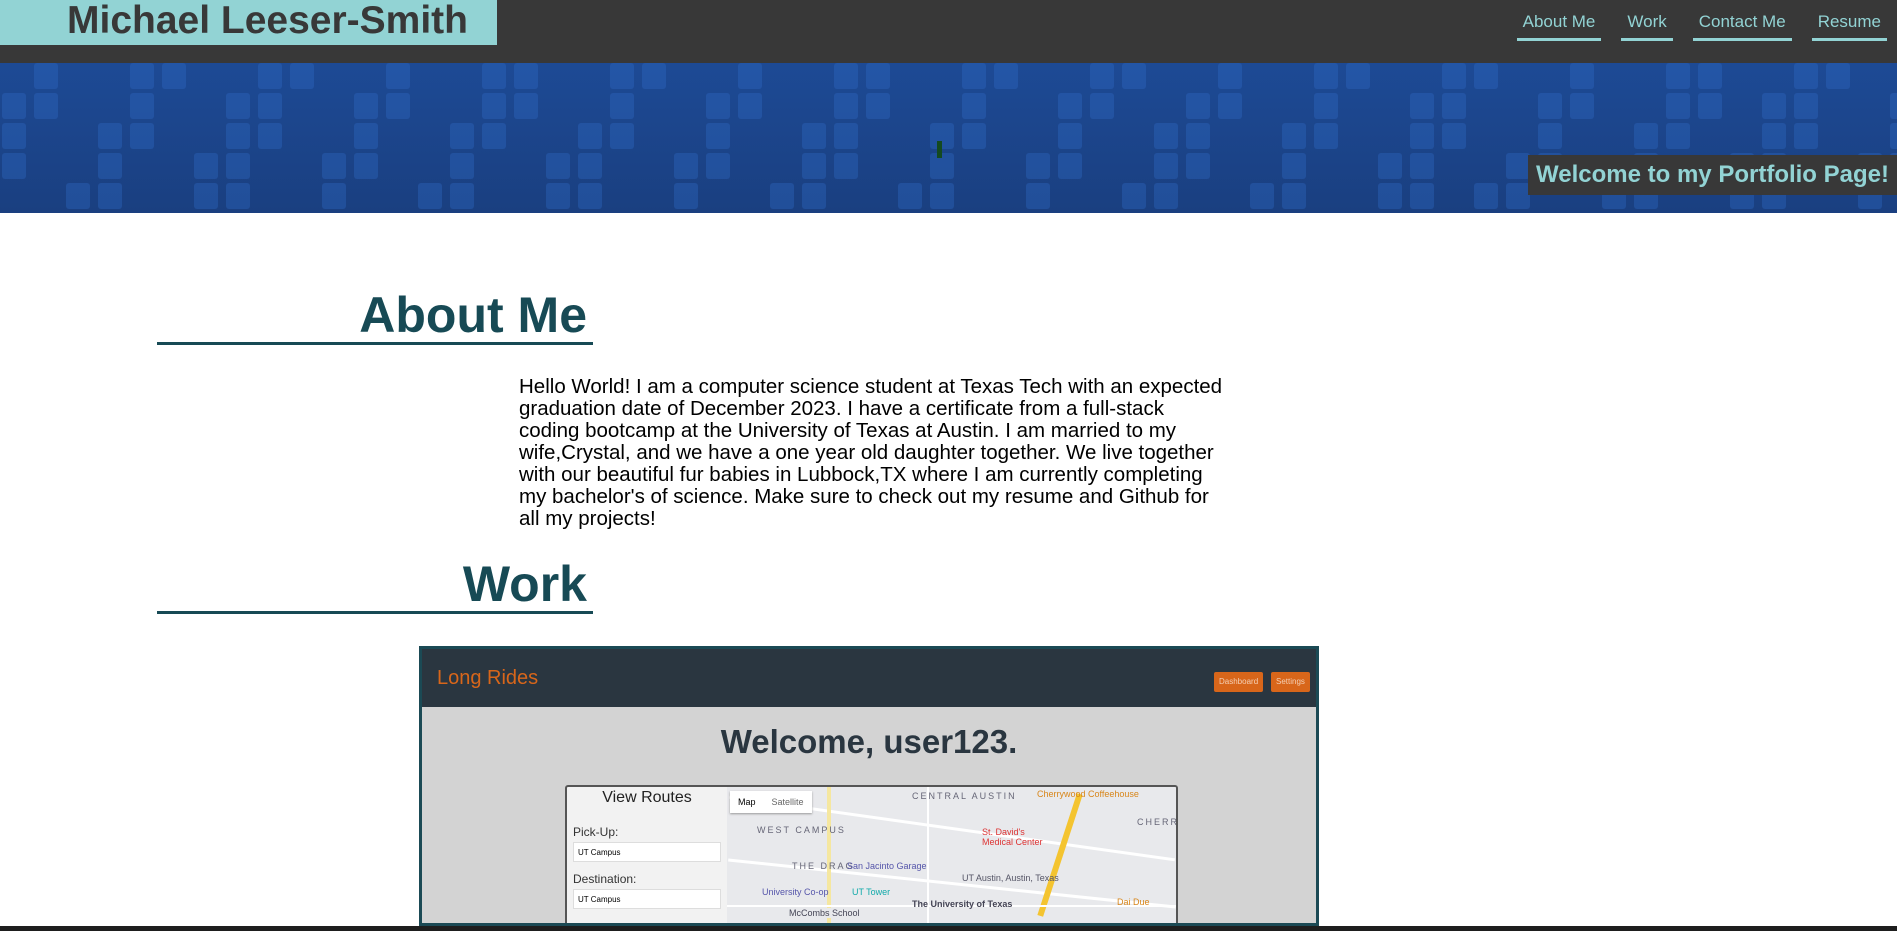 The image size is (1897, 931). Describe the element at coordinates (787, 802) in the screenshot. I see `map-type-satellite: Satellite` at that location.